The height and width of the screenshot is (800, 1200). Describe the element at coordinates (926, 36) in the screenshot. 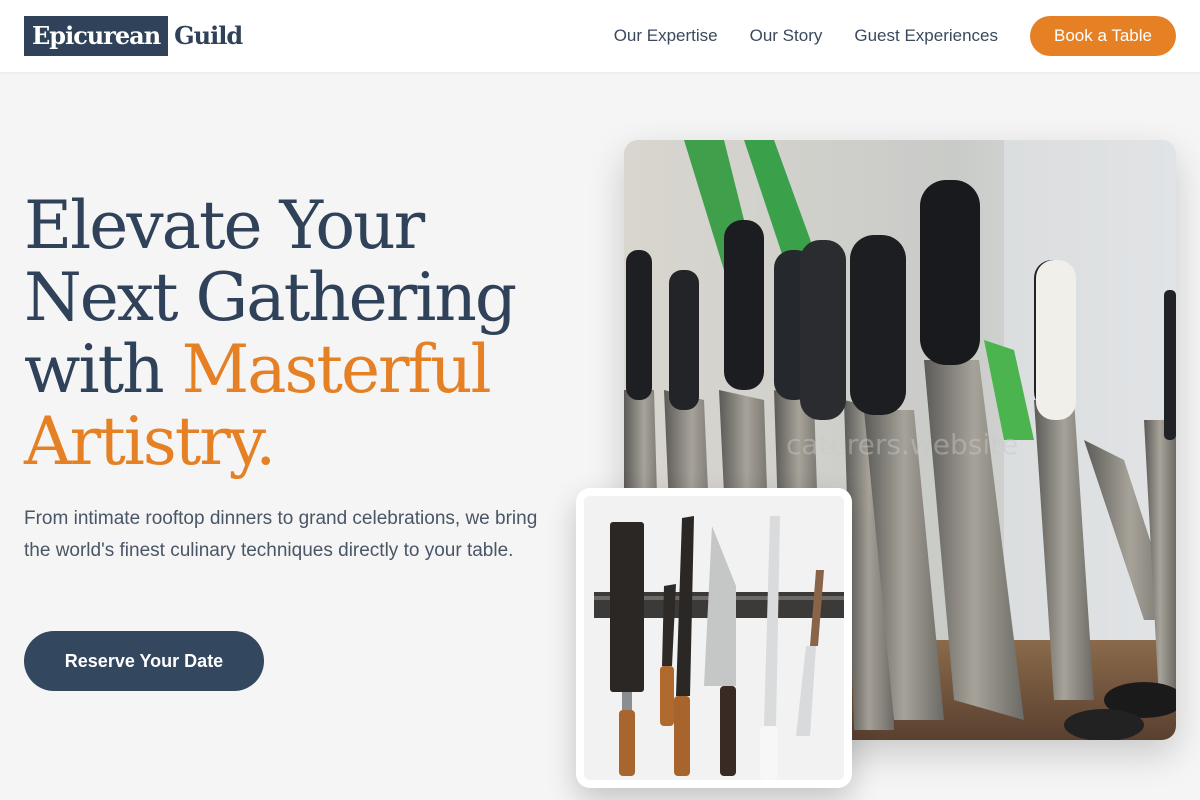

I see `nav-guest-experiences: Guest Experiences` at that location.